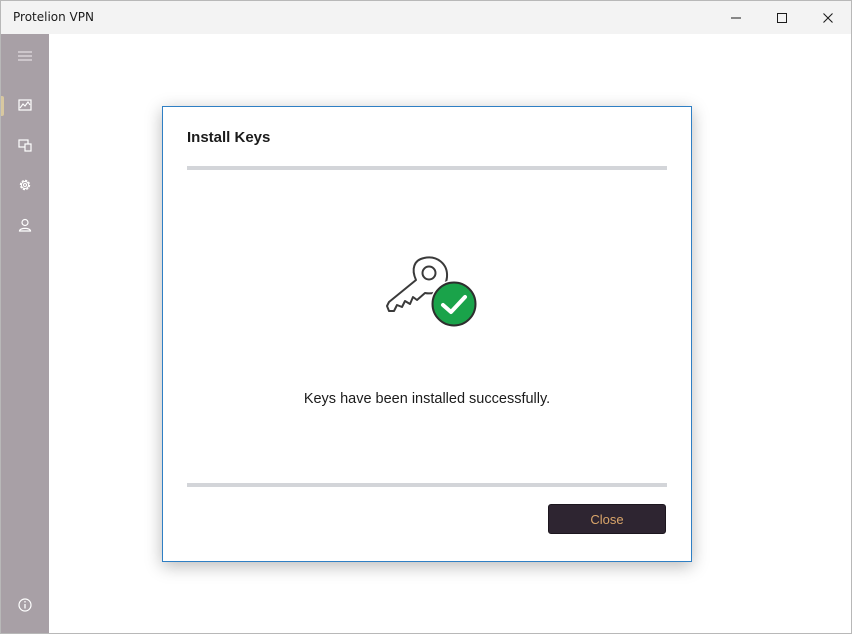  I want to click on close-icon, so click(828, 17).